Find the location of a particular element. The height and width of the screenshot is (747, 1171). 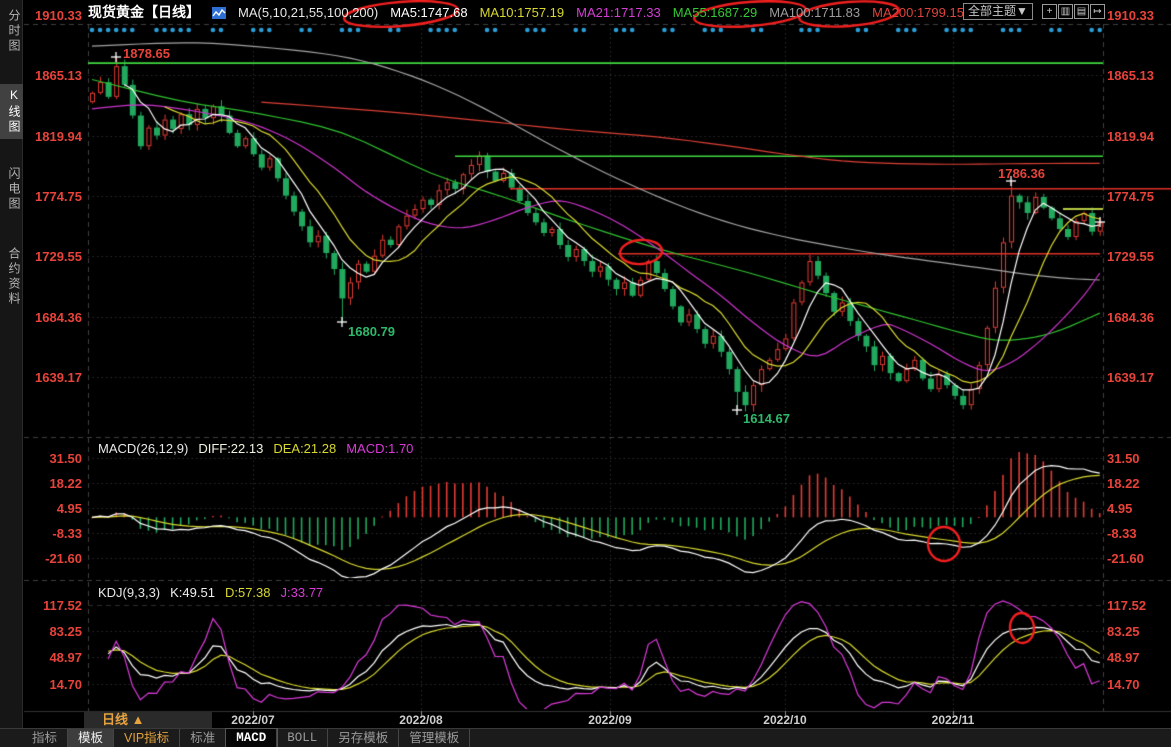

right-scale-icon: ▤ is located at coordinates (1081, 11).